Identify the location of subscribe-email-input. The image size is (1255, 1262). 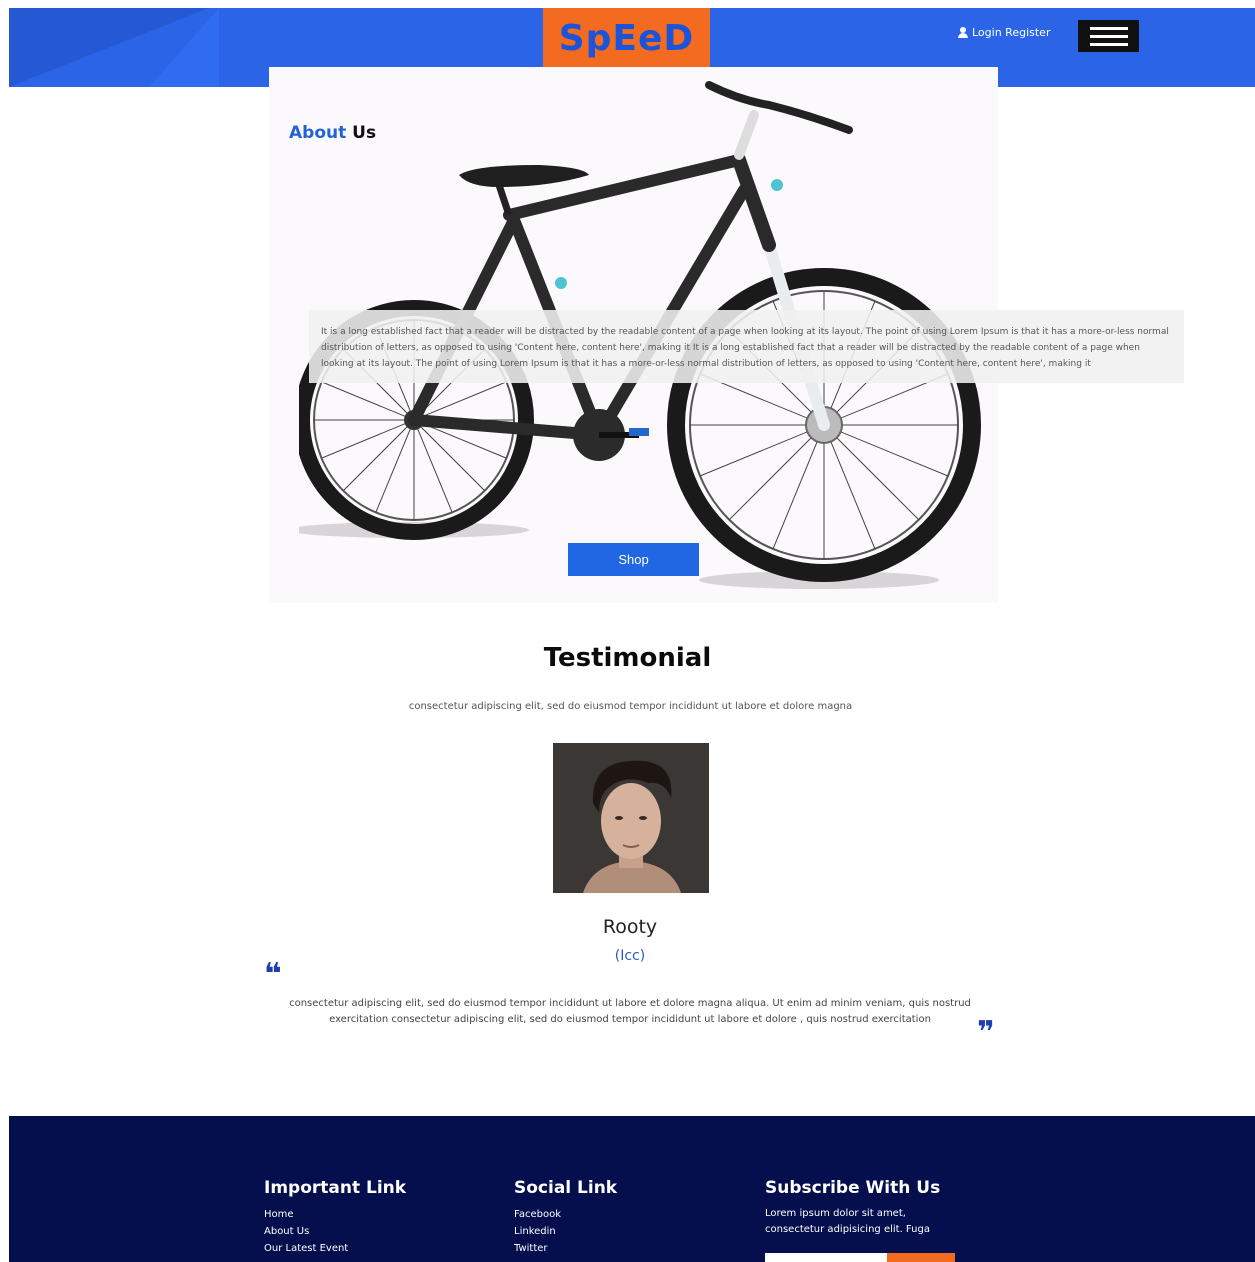
(826, 1257).